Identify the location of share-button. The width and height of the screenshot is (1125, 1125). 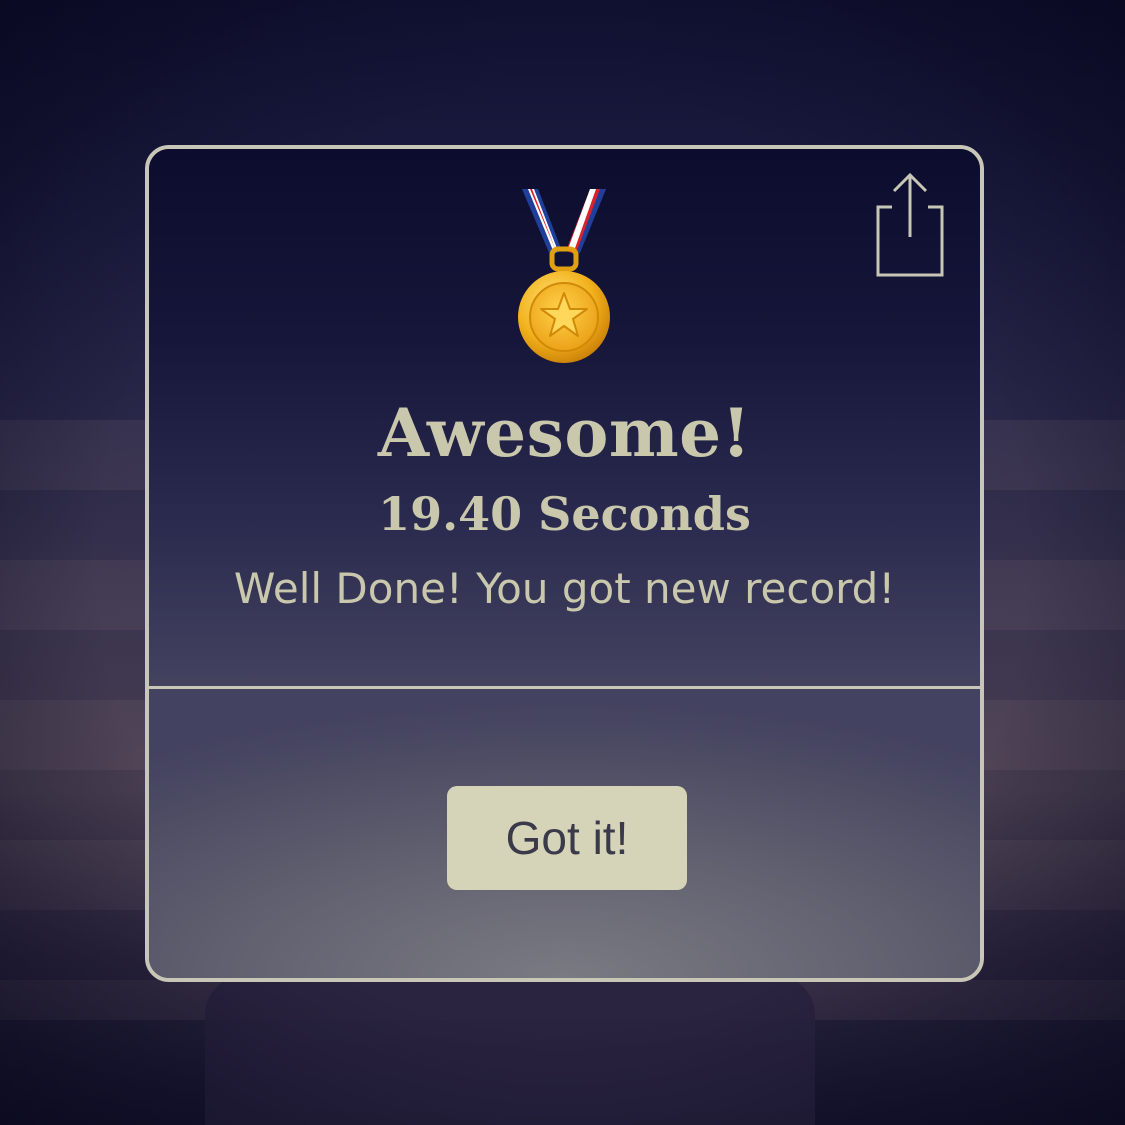
(910, 224).